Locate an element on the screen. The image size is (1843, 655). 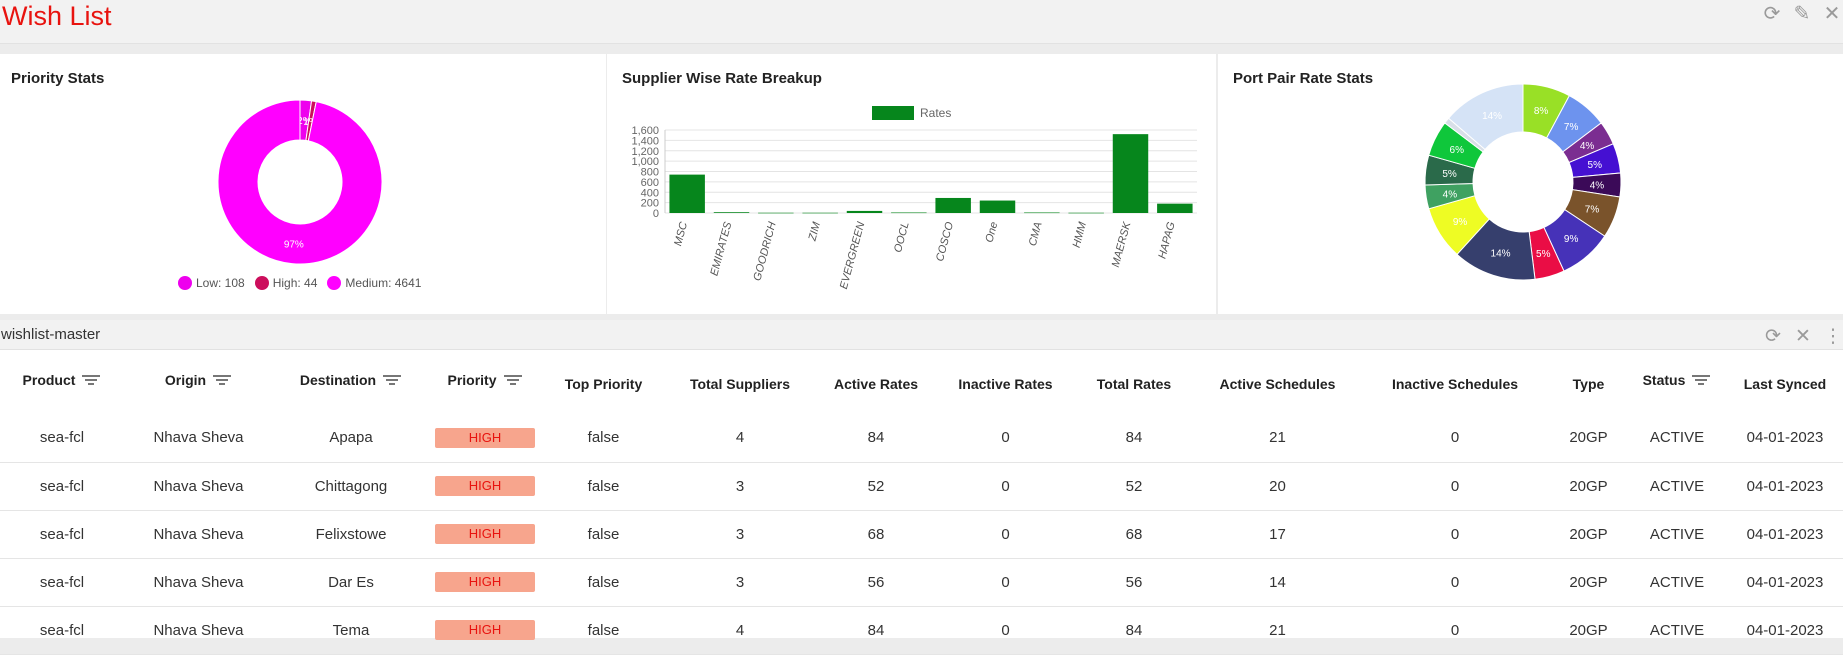
legend-swatch is located at coordinates (893, 113).